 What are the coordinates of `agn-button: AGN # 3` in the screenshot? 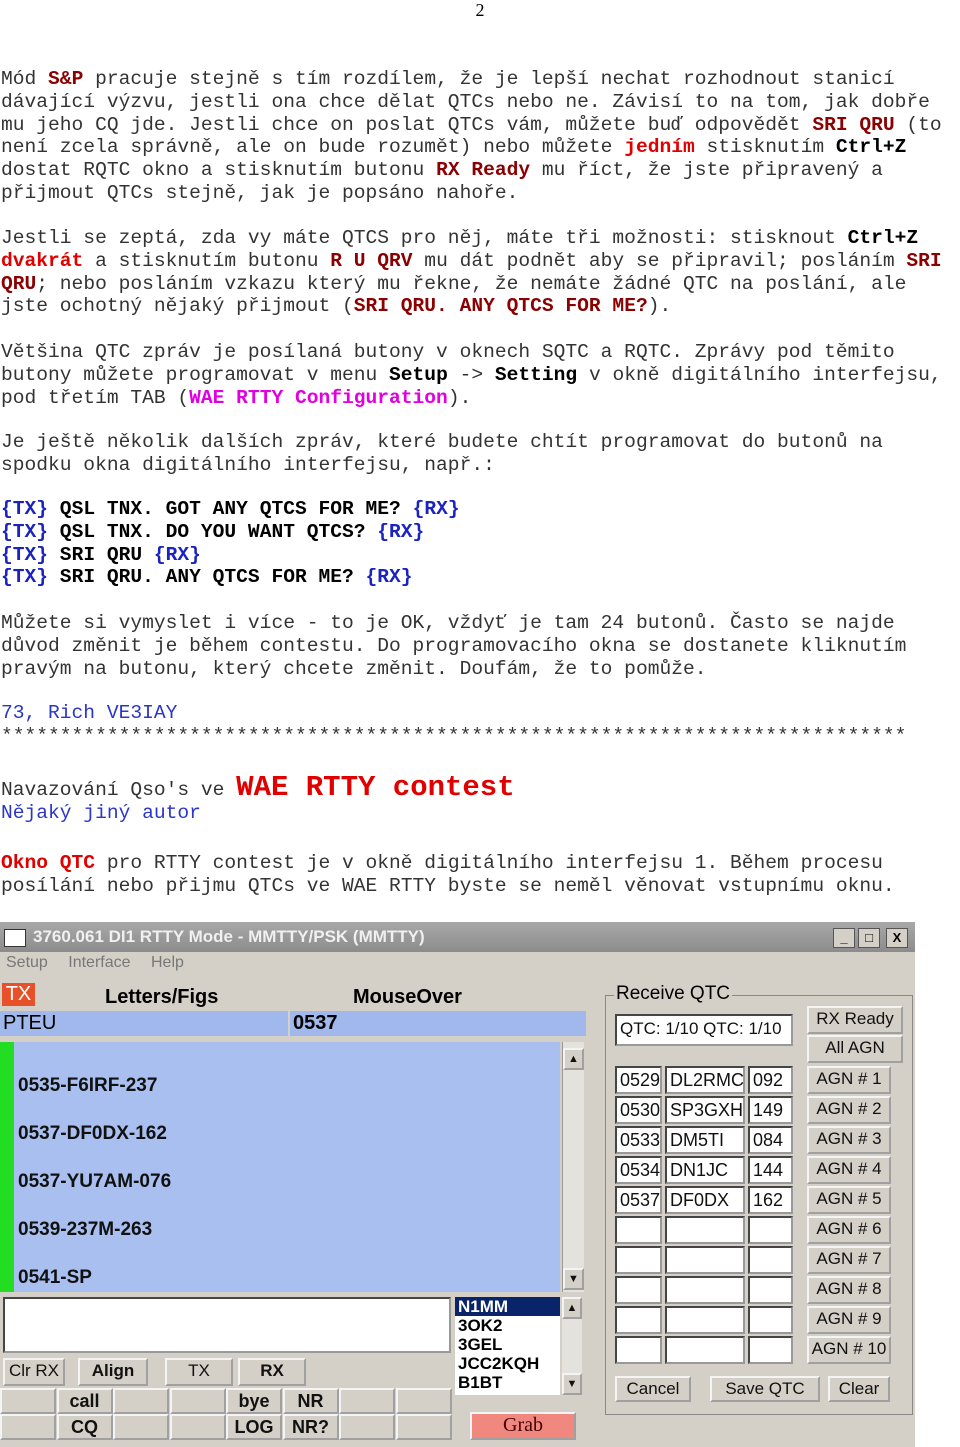 It's located at (849, 1140).